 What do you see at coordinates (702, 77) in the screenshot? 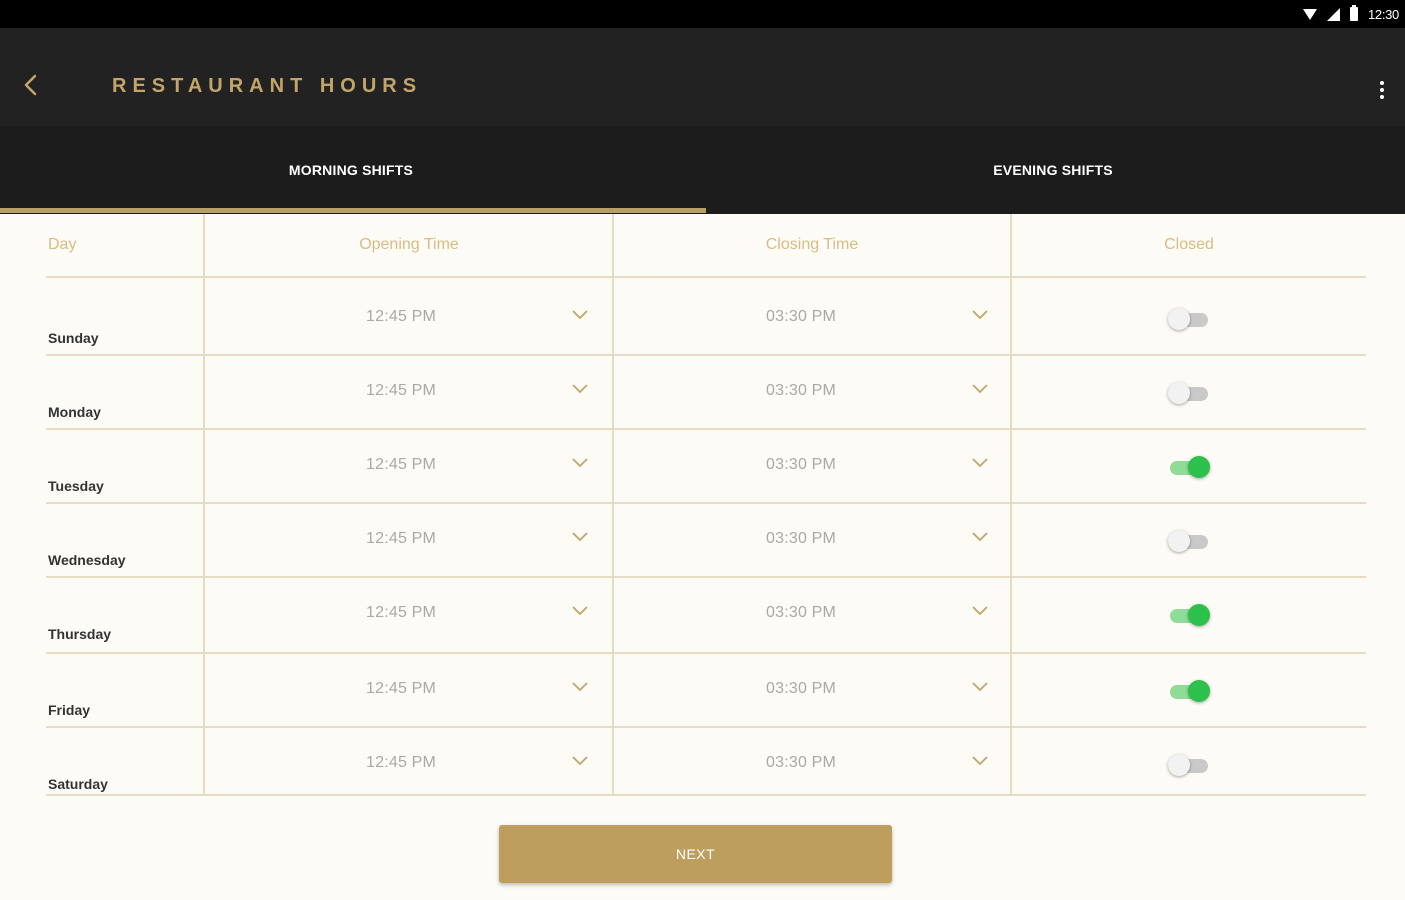
I see `app-bar: RESTAURANT HOURS` at bounding box center [702, 77].